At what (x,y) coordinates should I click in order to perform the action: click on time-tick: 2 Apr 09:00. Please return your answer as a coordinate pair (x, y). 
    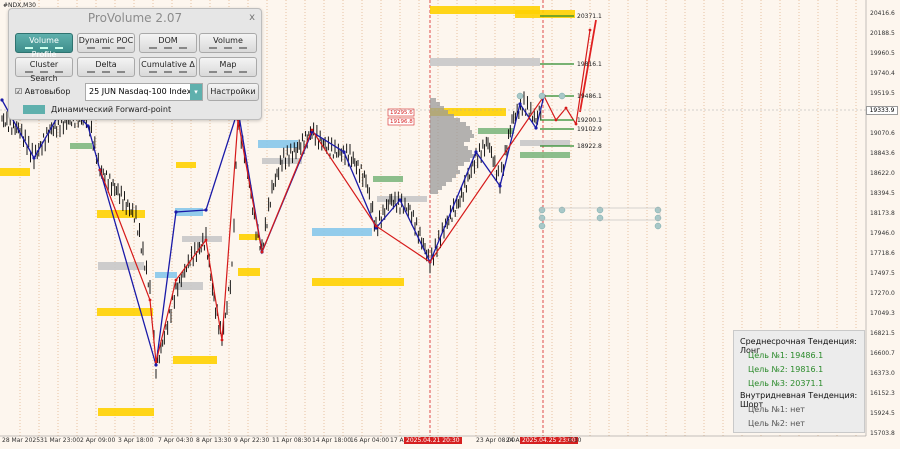
    Looking at the image, I should click on (98, 440).